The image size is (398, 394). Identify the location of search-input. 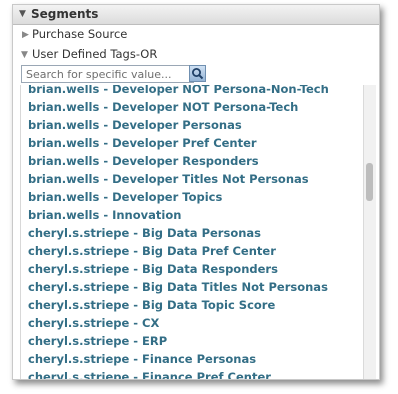
(107, 74).